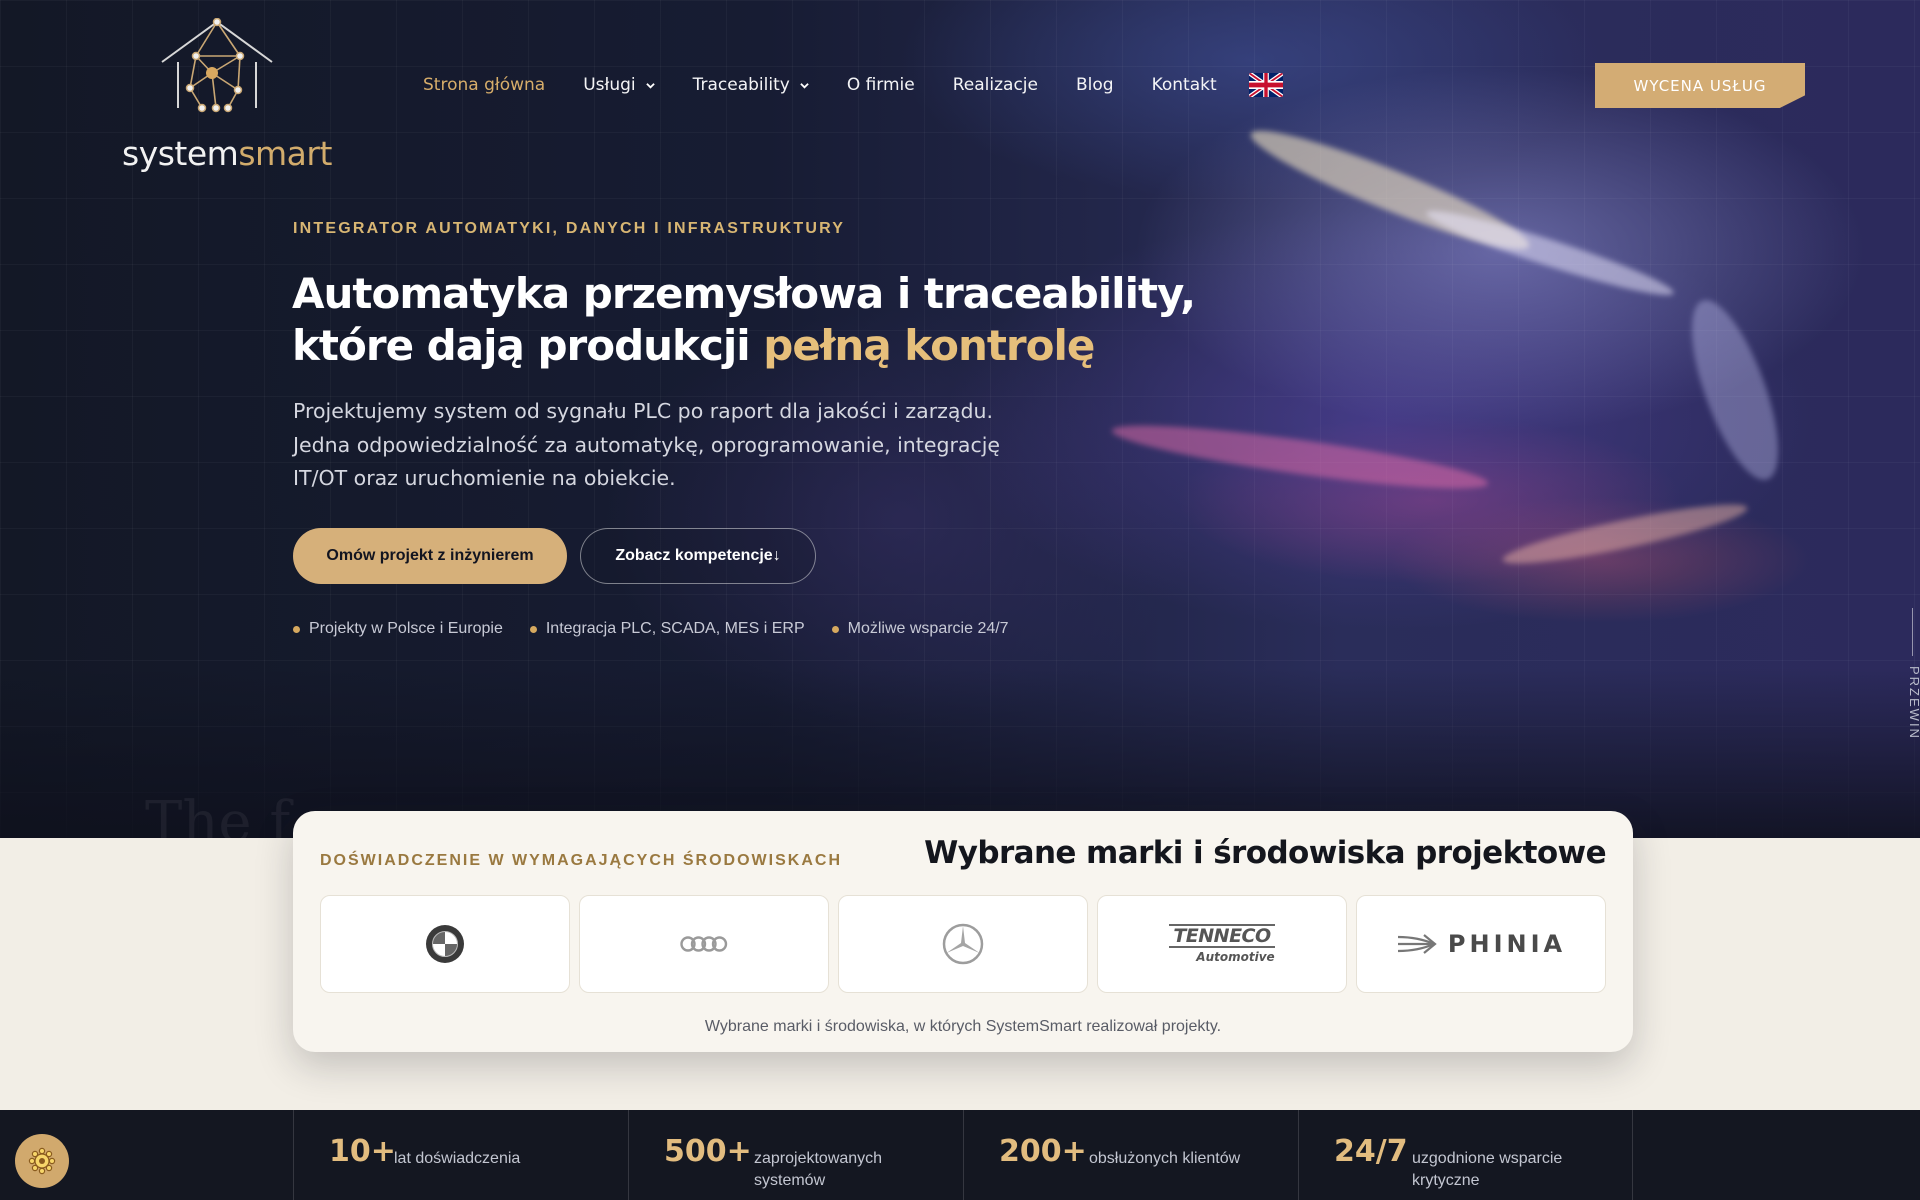 This screenshot has height=1200, width=1920. Describe the element at coordinates (667, 629) in the screenshot. I see `hero-bullet: Integracja PLC, SCADA, MES i ERP` at that location.